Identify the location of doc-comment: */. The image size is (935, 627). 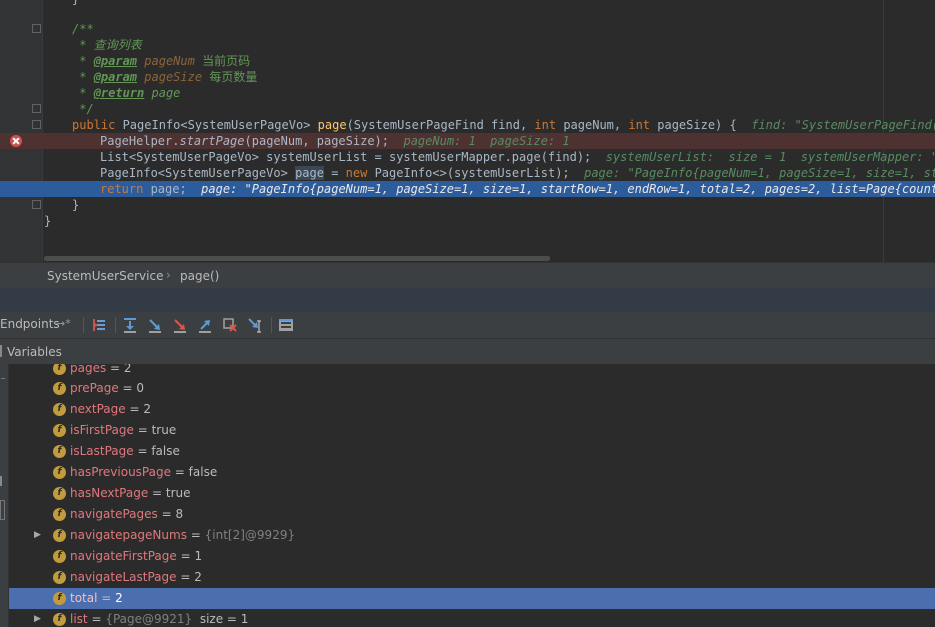
(83, 109).